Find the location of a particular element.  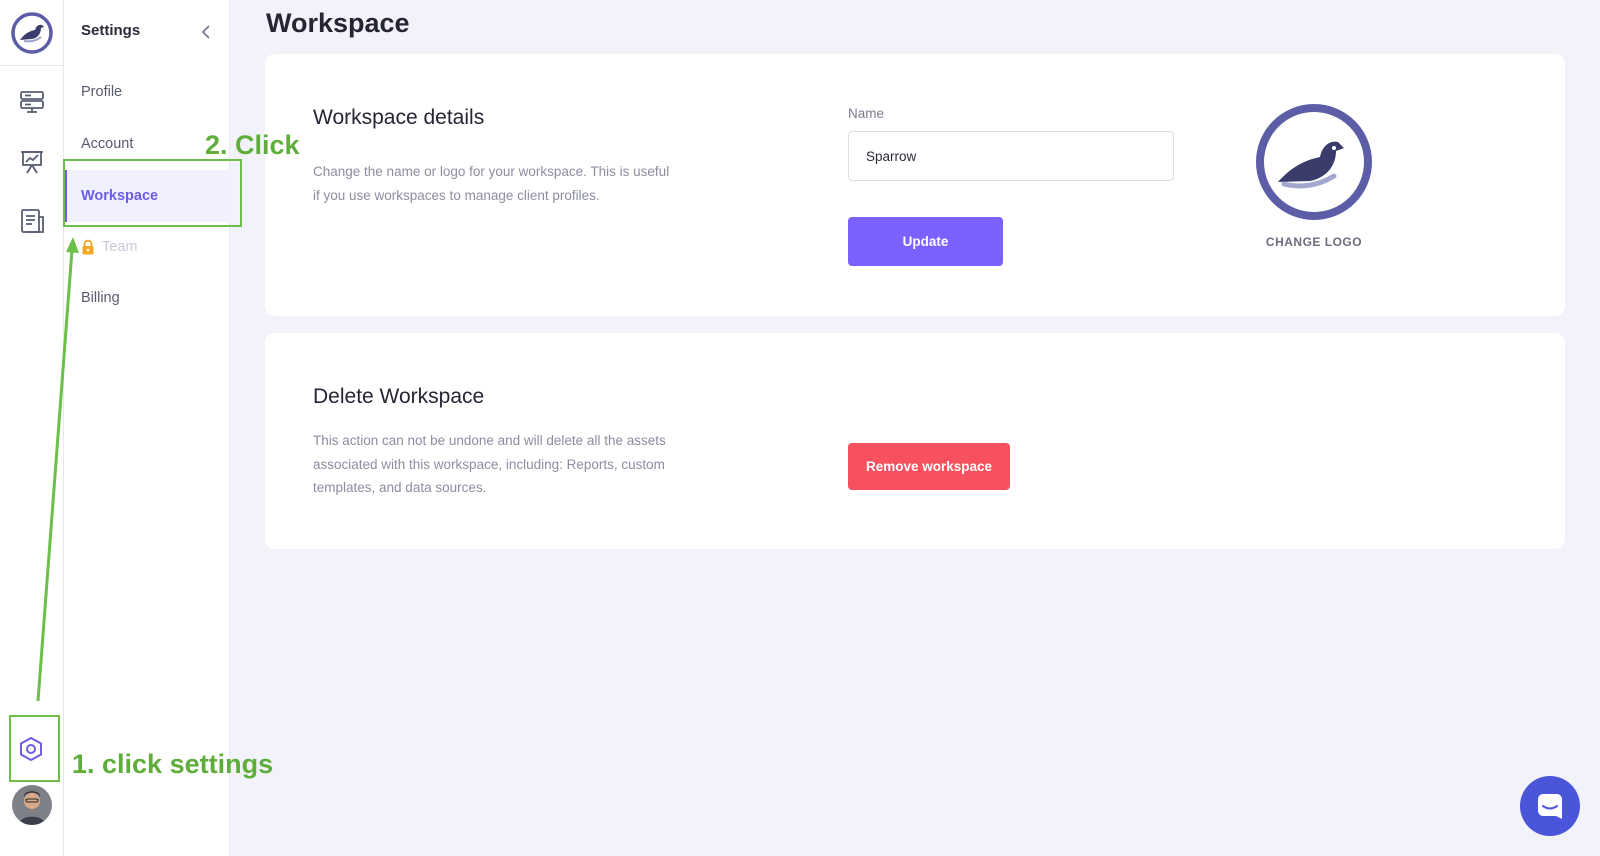

sidebar-item-profile: Profile is located at coordinates (147, 92).